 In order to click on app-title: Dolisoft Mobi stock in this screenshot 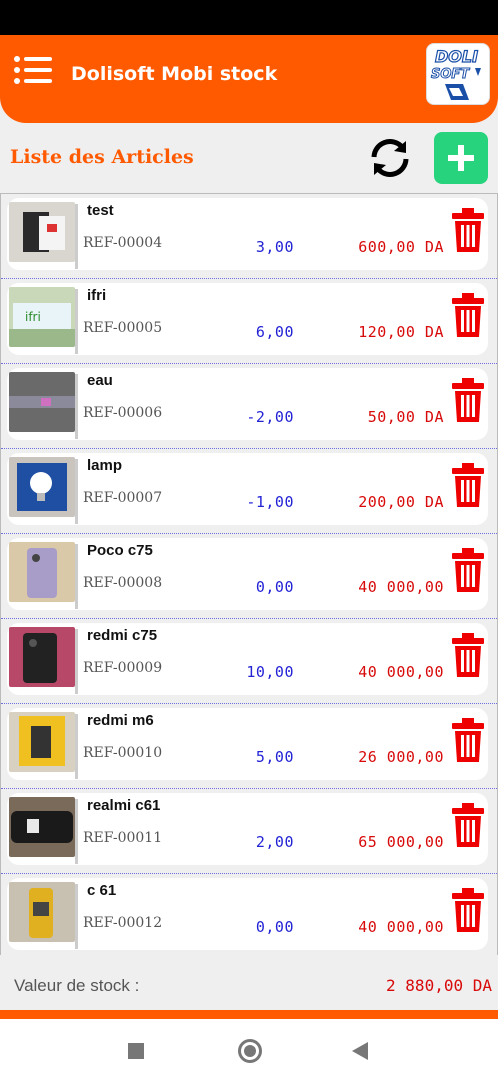, I will do `click(174, 74)`.